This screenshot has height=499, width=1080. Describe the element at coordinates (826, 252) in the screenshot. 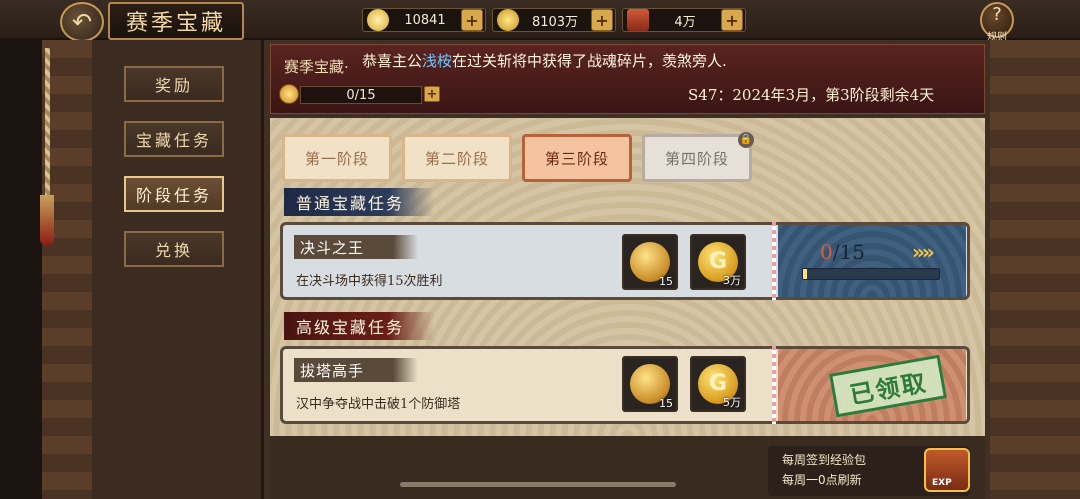

I see `progress-done: 0` at that location.